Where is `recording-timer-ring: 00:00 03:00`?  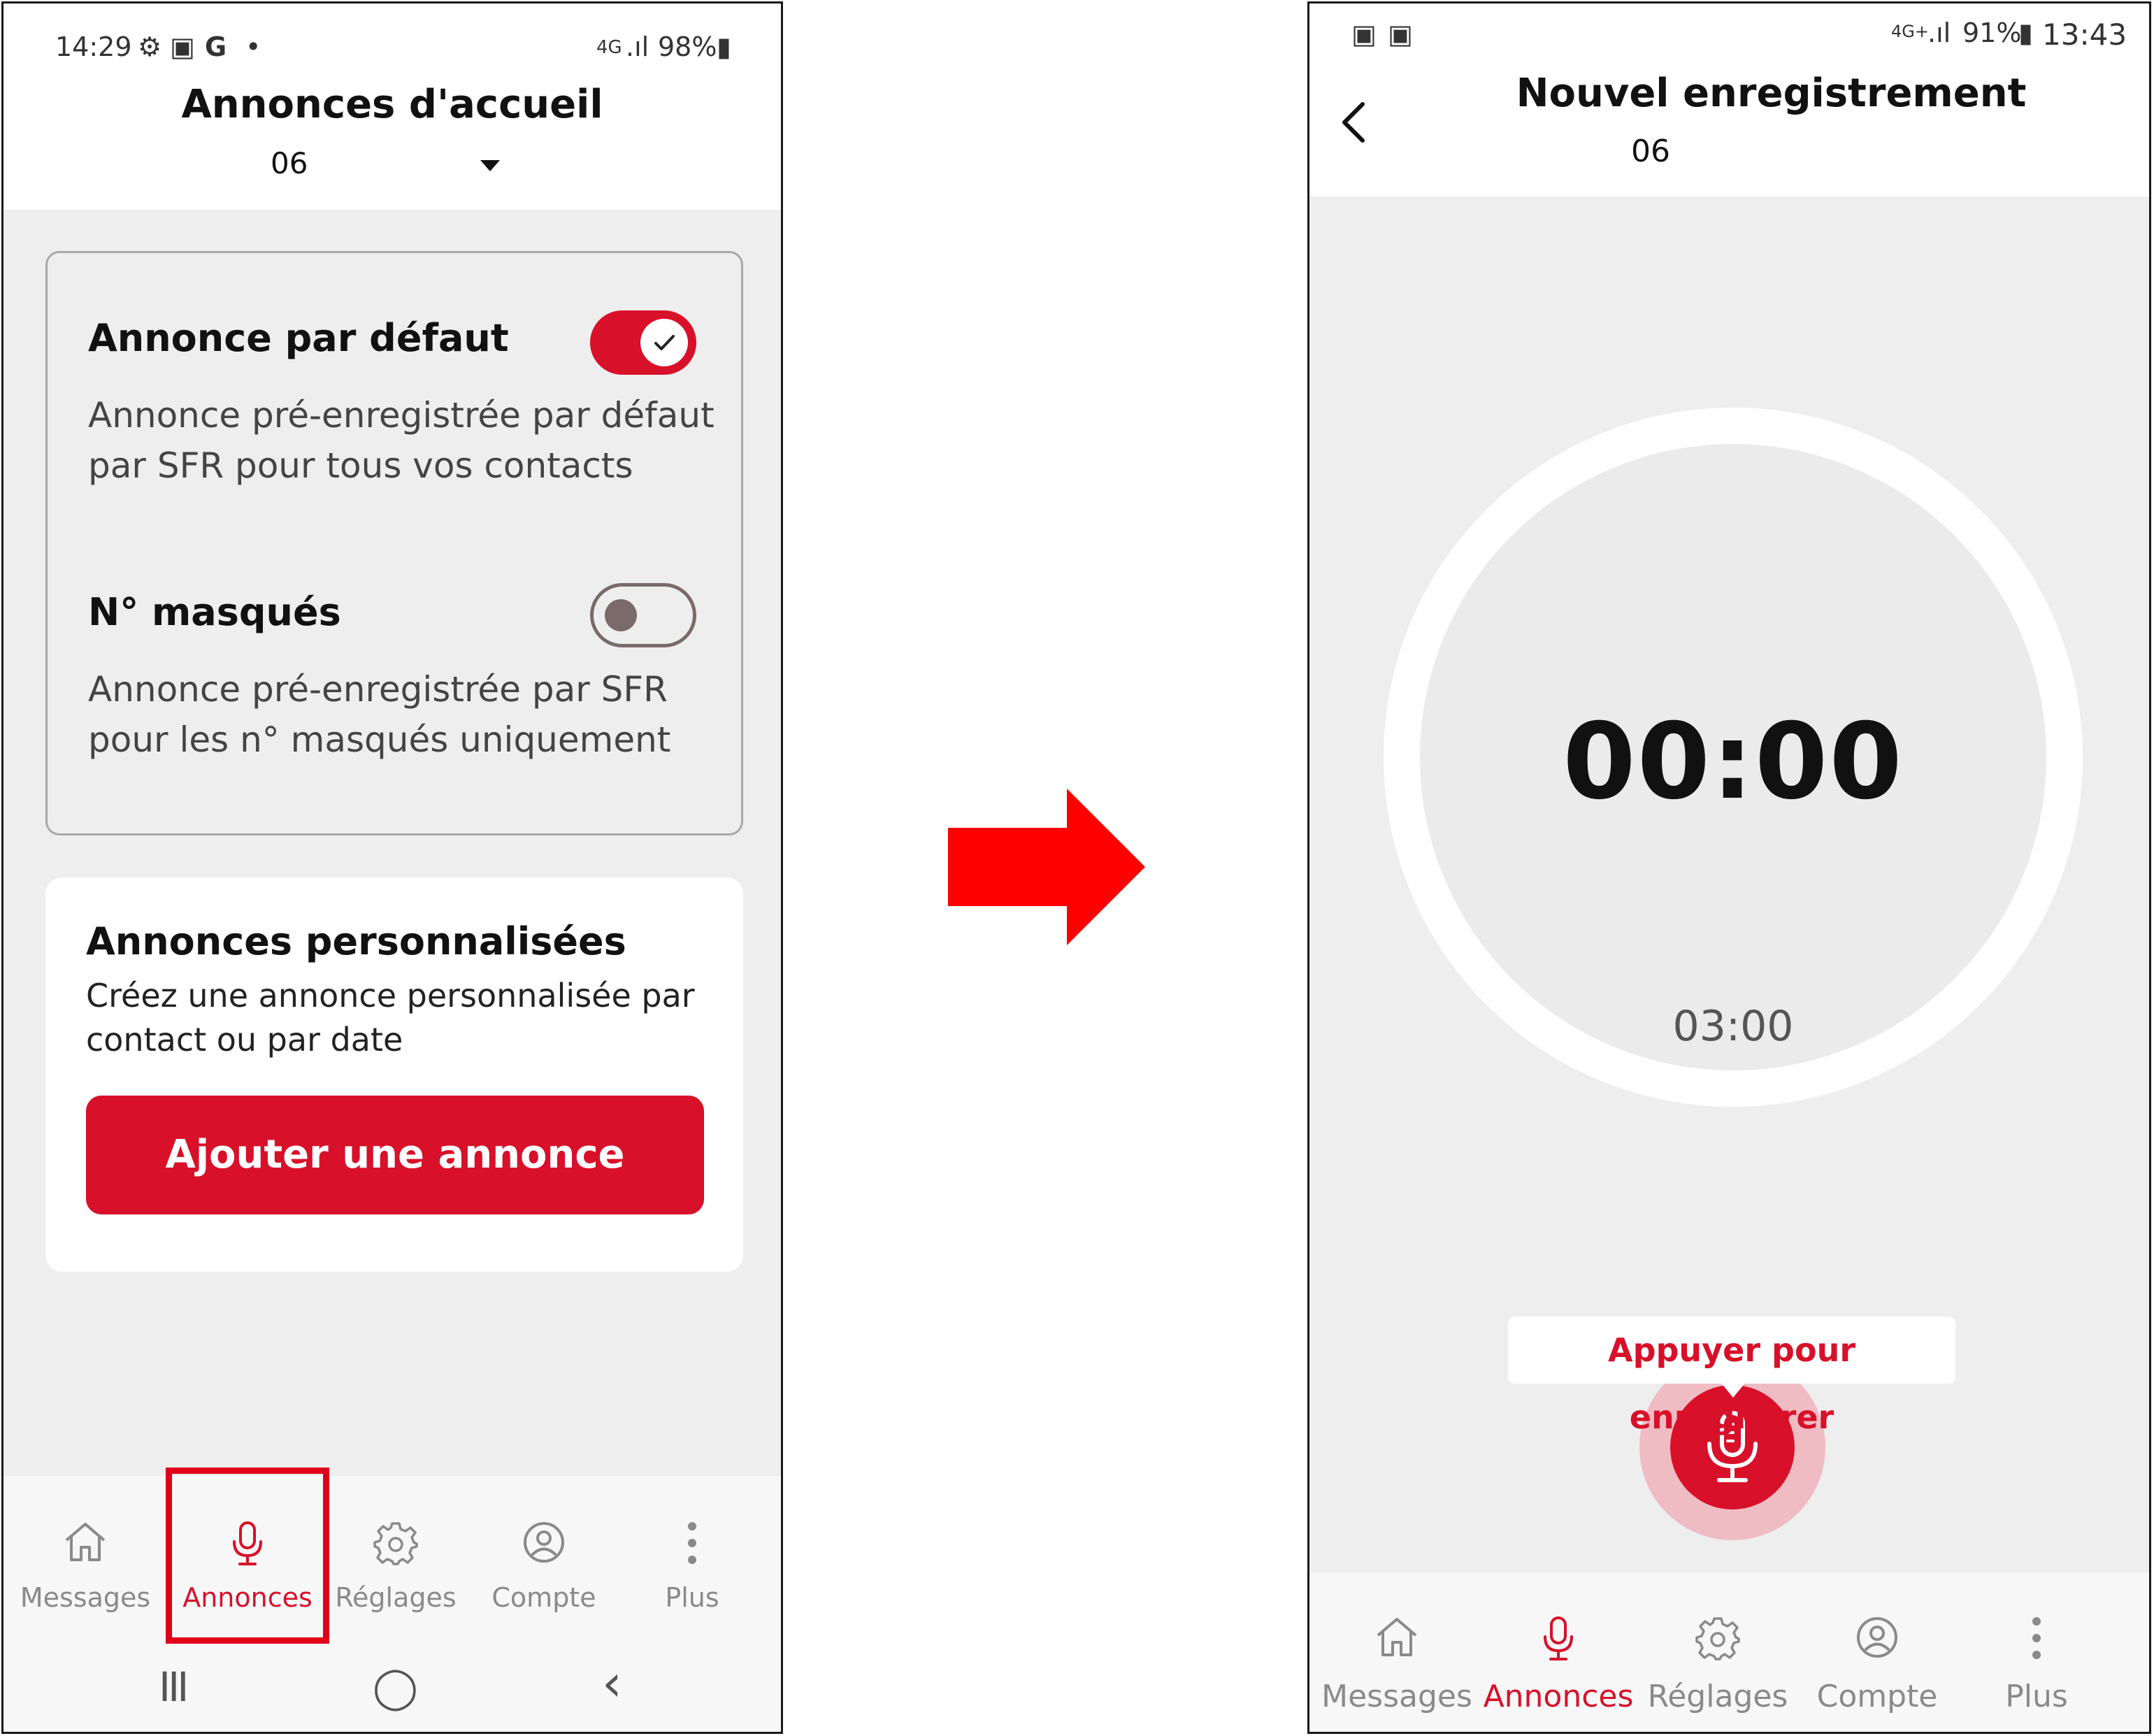
recording-timer-ring: 00:00 03:00 is located at coordinates (1733, 757).